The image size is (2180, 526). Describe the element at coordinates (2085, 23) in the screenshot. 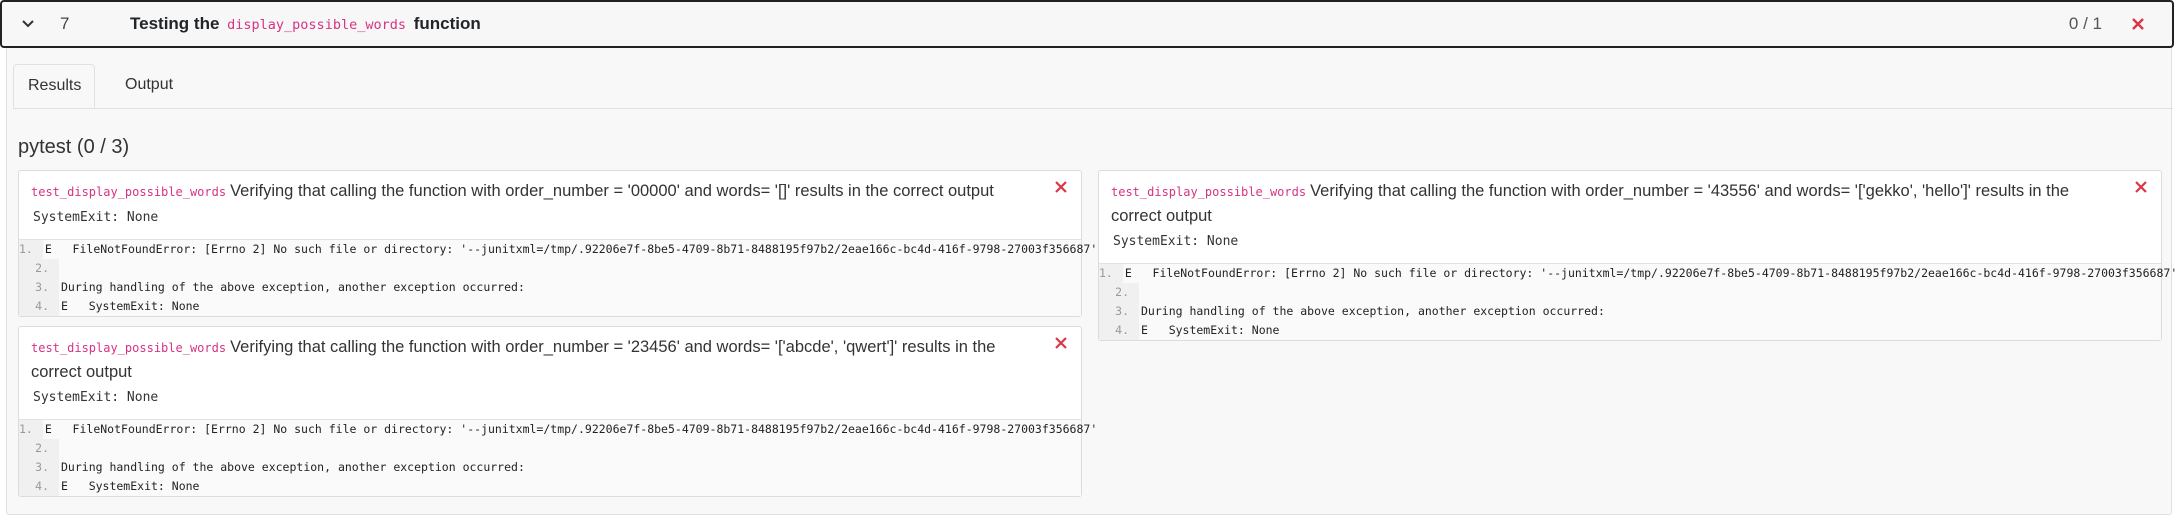

I see `task-score: 0 / 1` at that location.